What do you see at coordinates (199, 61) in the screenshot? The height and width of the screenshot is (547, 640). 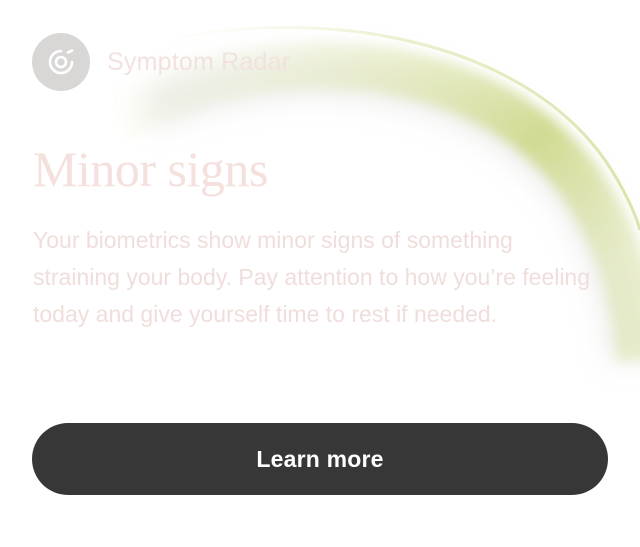 I see `app-name: Symptom Radar` at bounding box center [199, 61].